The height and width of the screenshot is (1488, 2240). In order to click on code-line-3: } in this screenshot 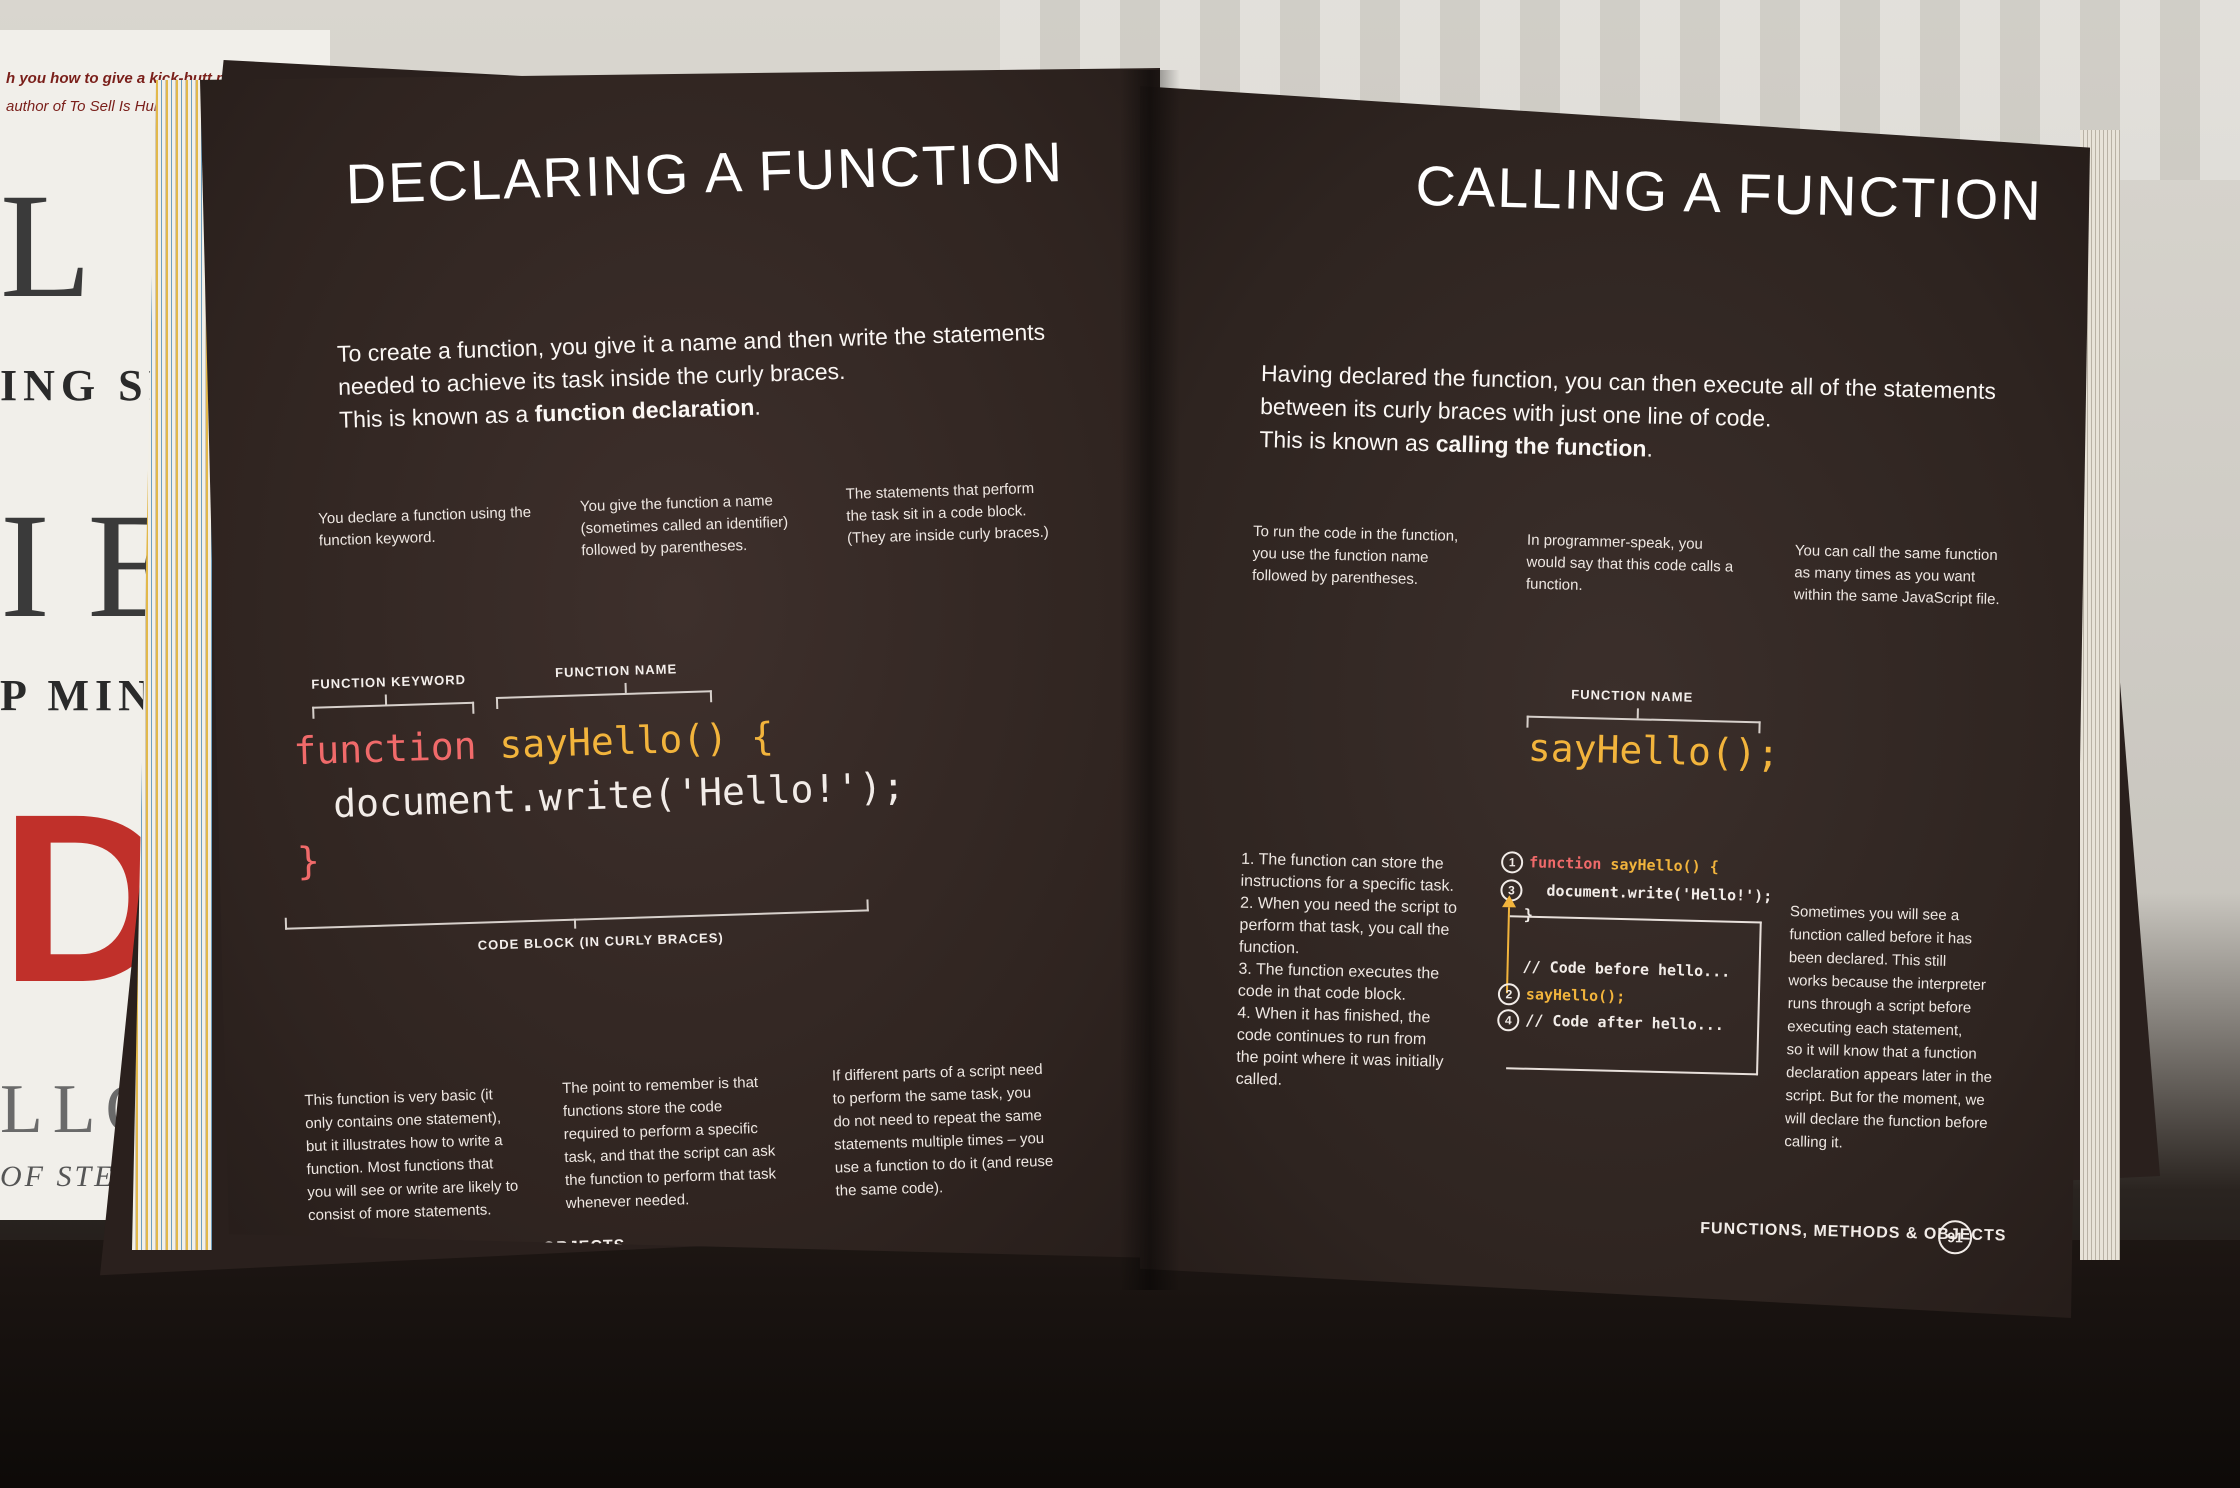, I will do `click(308, 861)`.